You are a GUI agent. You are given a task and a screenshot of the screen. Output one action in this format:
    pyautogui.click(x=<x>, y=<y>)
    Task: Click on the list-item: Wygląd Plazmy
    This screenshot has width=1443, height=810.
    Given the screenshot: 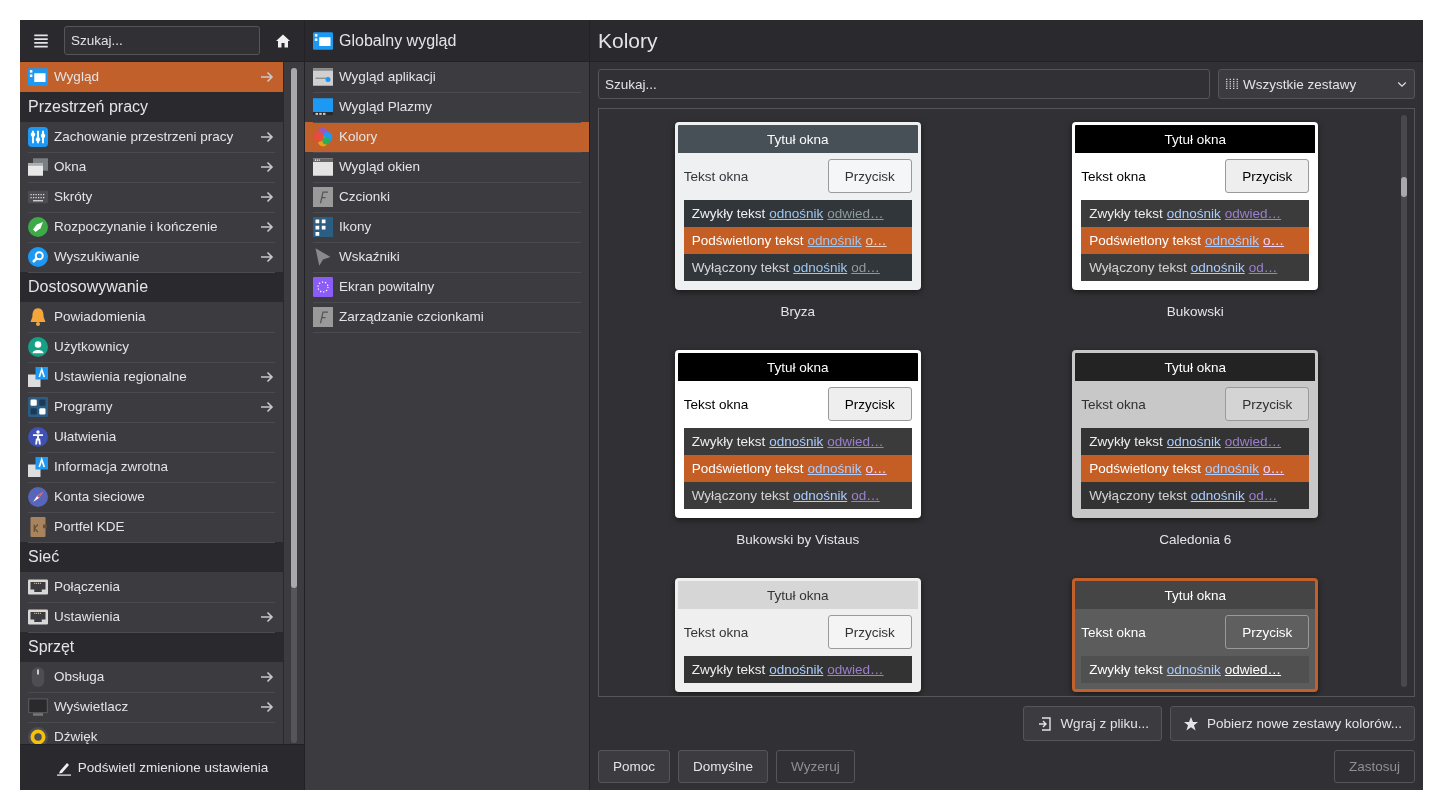 What is the action you would take?
    pyautogui.click(x=447, y=107)
    